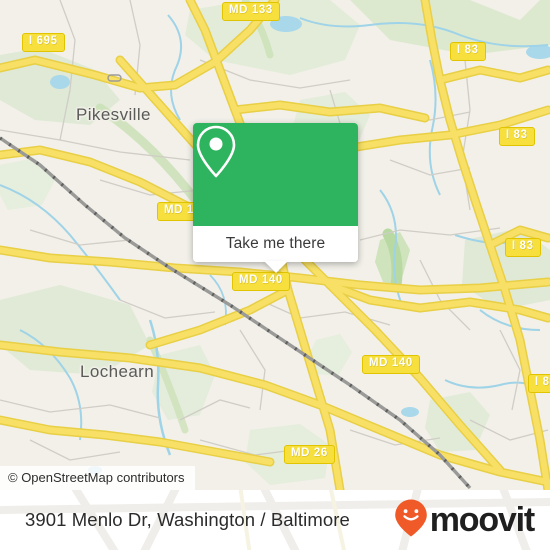 This screenshot has width=550, height=550. What do you see at coordinates (43, 42) in the screenshot?
I see `highway-shield-i-695: I 695` at bounding box center [43, 42].